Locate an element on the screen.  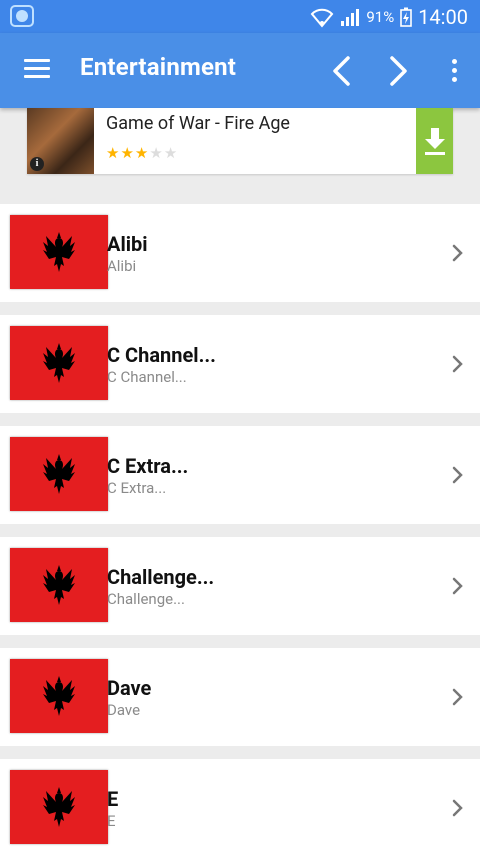
ad-rating: ★★★★★ is located at coordinates (142, 153).